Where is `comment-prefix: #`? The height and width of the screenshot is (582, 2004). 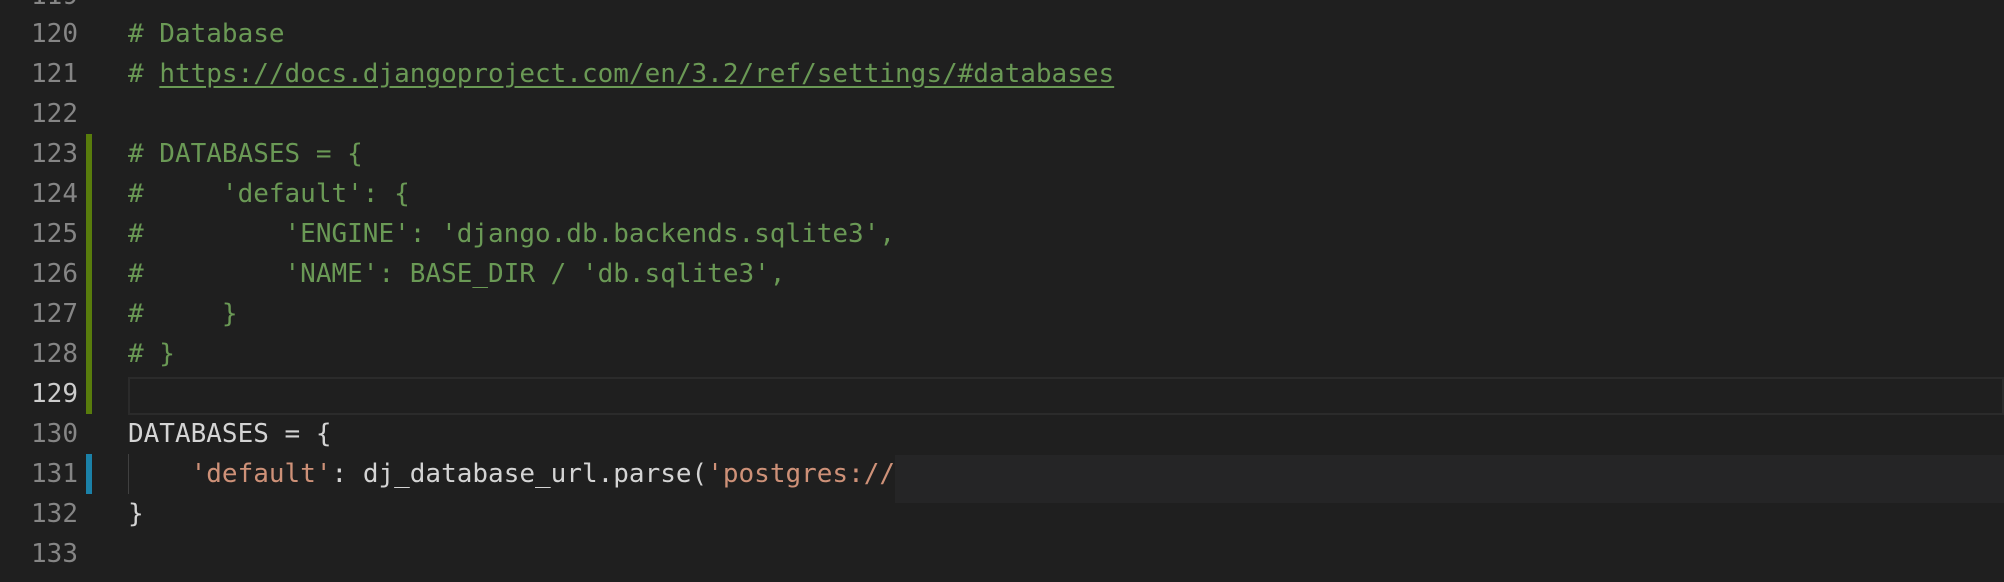 comment-prefix: # is located at coordinates (144, 74).